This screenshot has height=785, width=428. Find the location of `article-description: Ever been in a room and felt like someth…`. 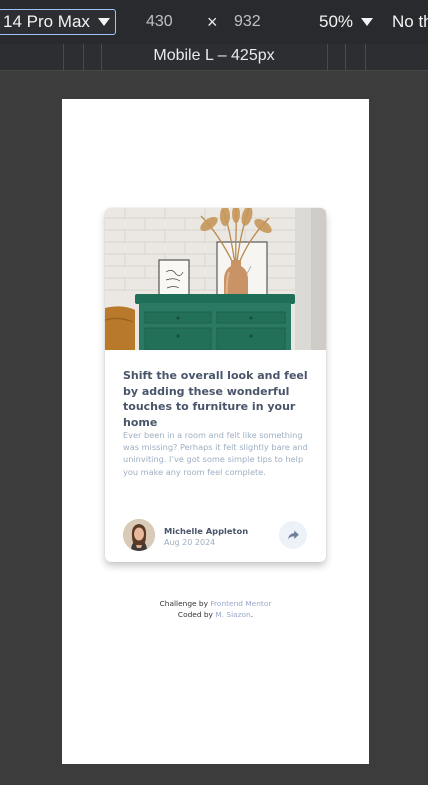

article-description: Ever been in a room and felt like someth… is located at coordinates (215, 453).